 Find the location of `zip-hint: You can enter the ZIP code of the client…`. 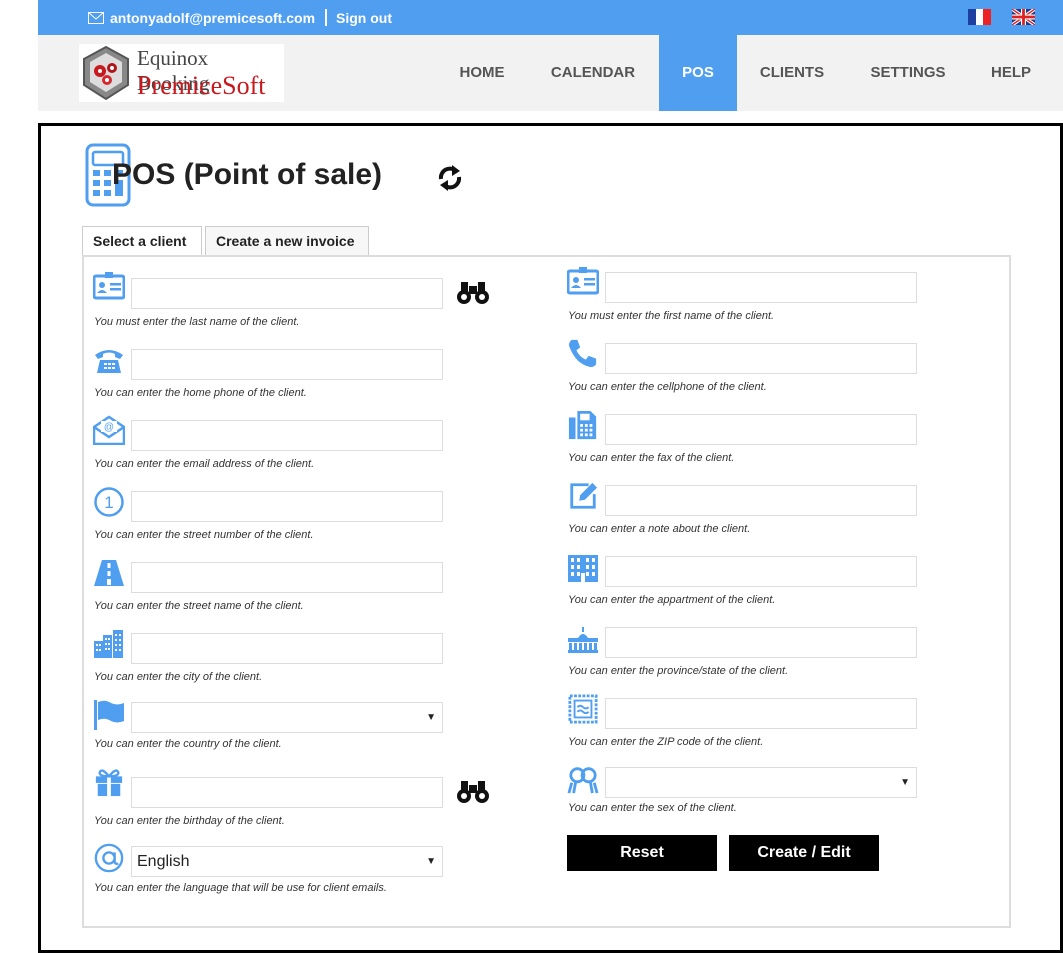

zip-hint: You can enter the ZIP code of the client… is located at coordinates (666, 742).